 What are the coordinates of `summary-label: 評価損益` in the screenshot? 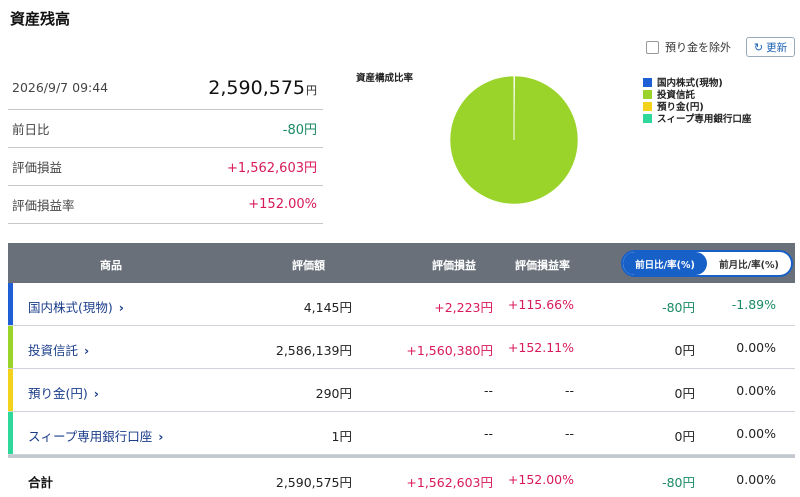 It's located at (37, 167).